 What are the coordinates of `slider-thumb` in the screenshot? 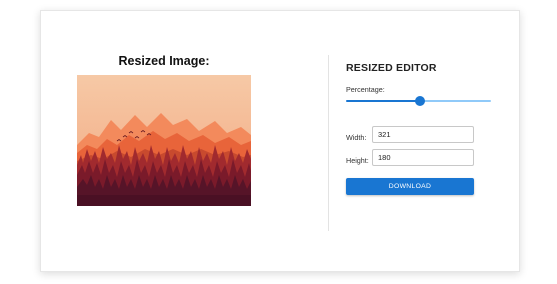 It's located at (420, 101).